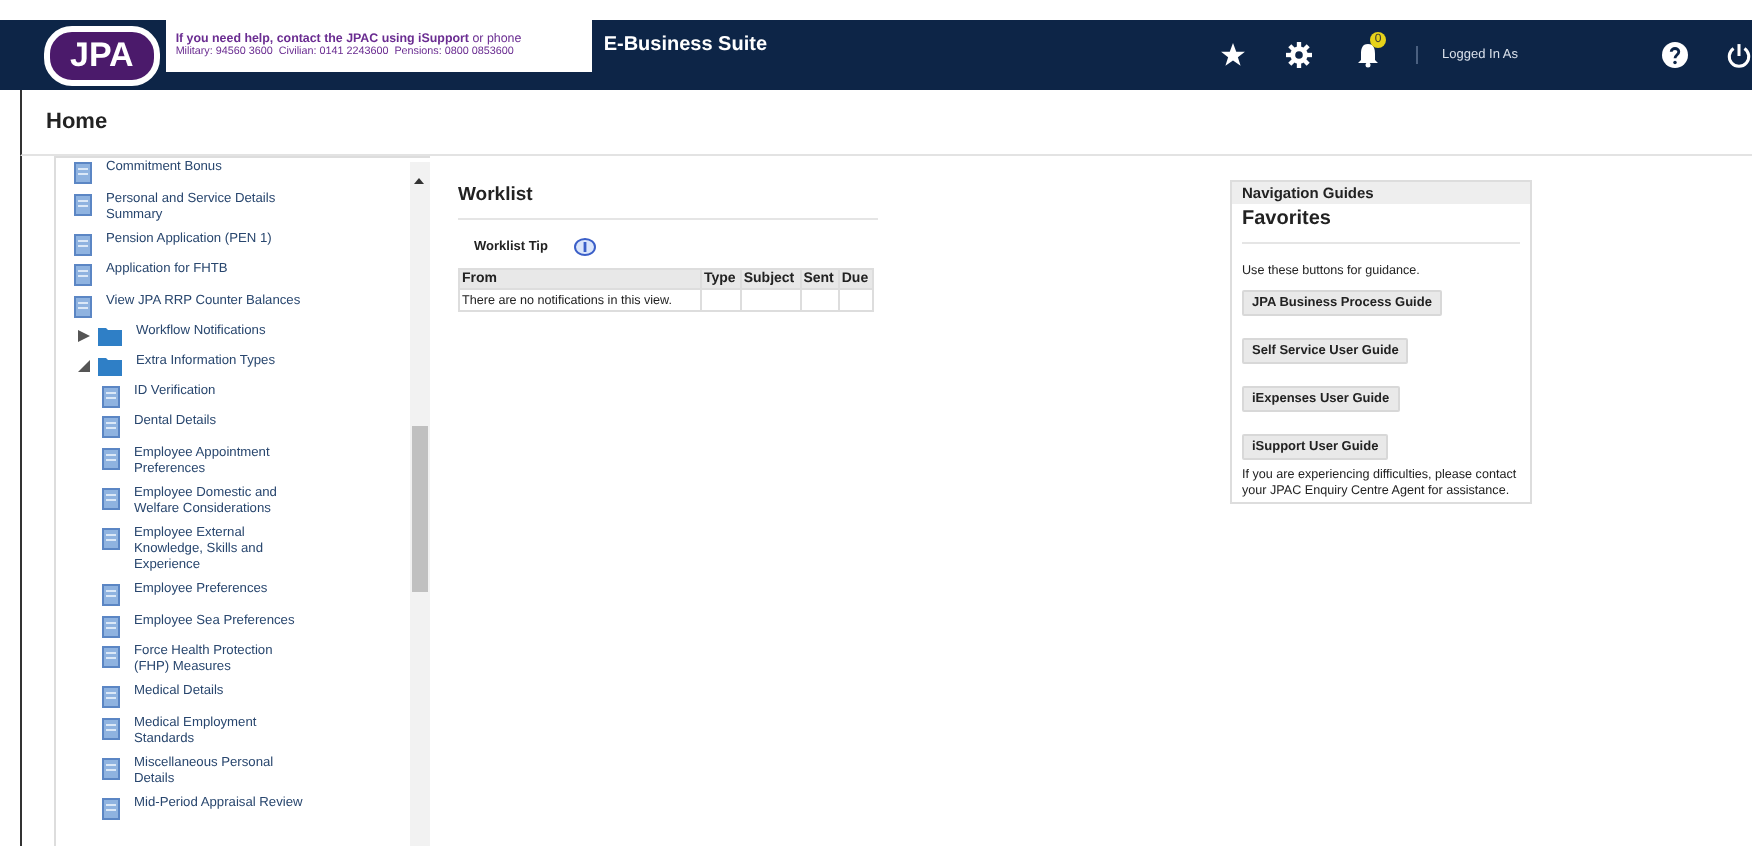  I want to click on collapse-triangle-icon, so click(84, 365).